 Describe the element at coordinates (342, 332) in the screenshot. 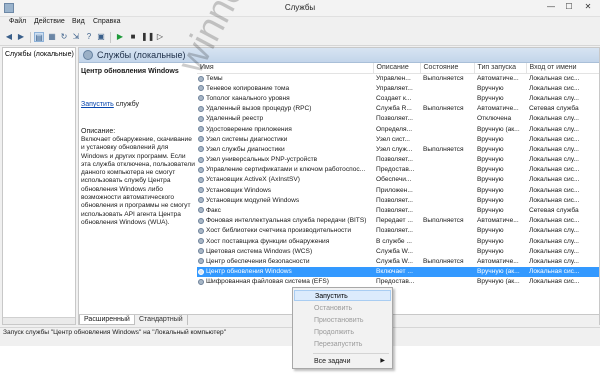

I see `context-menu-resume: Продолжить` at that location.